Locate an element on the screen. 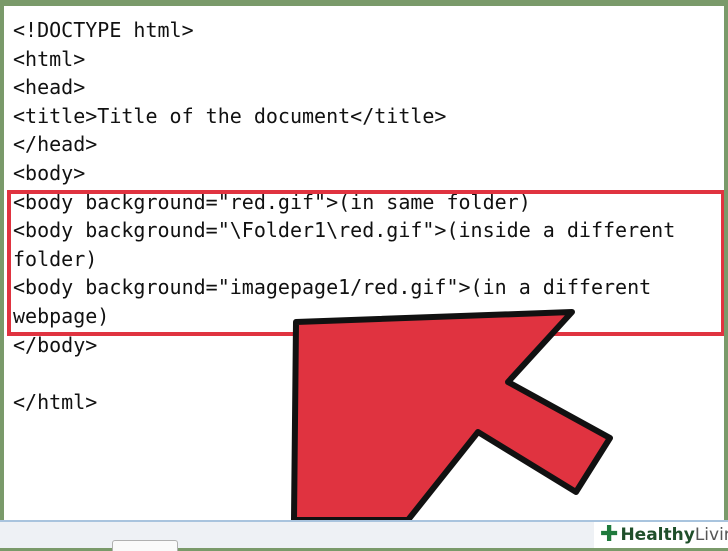 This screenshot has width=728, height=551. scrollbar-thumb is located at coordinates (145, 545).